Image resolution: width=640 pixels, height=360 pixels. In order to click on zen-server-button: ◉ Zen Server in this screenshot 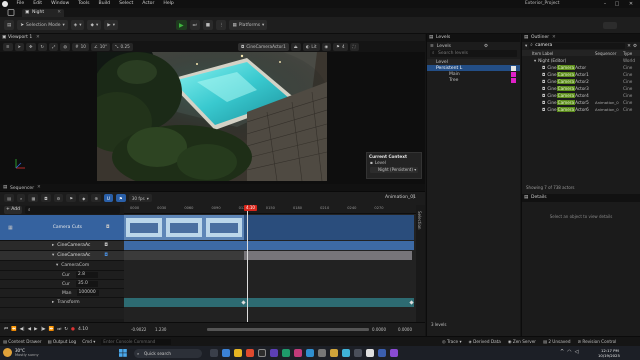, I will do `click(522, 341)`.